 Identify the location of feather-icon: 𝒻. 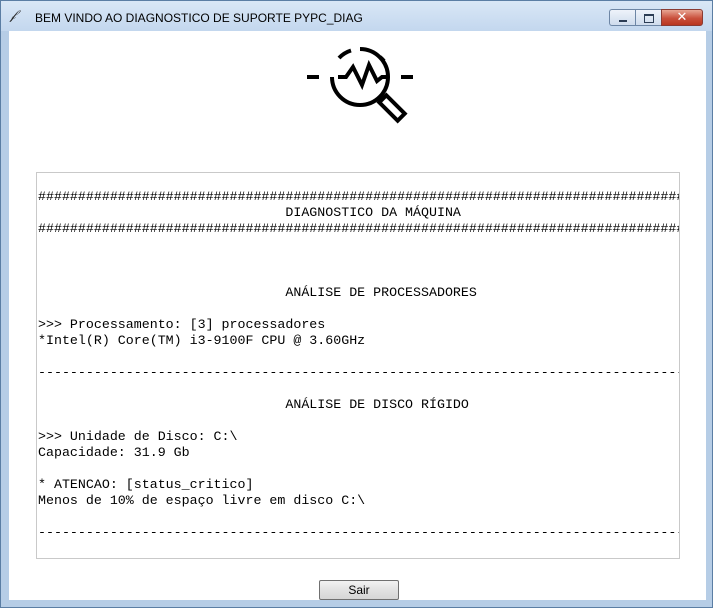
(13, 15).